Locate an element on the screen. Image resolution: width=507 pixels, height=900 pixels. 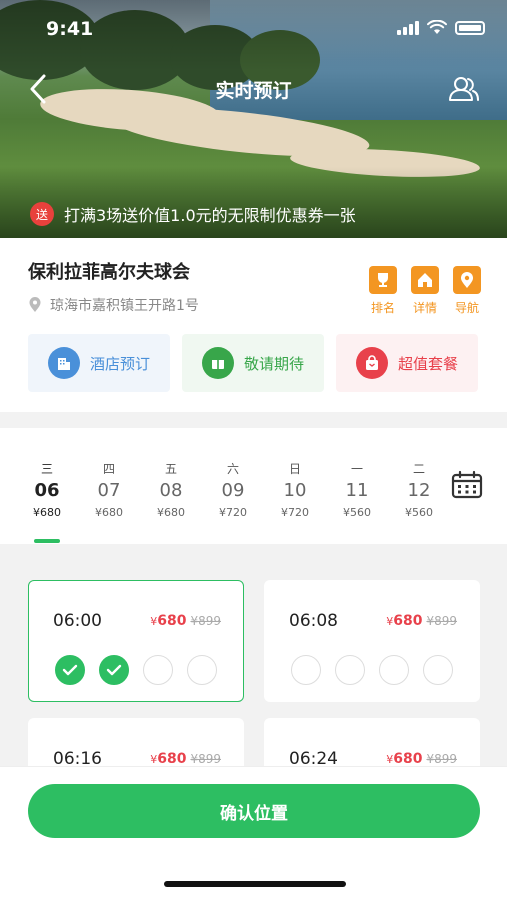
quick-link-label: 排名 is located at coordinates (382, 308).